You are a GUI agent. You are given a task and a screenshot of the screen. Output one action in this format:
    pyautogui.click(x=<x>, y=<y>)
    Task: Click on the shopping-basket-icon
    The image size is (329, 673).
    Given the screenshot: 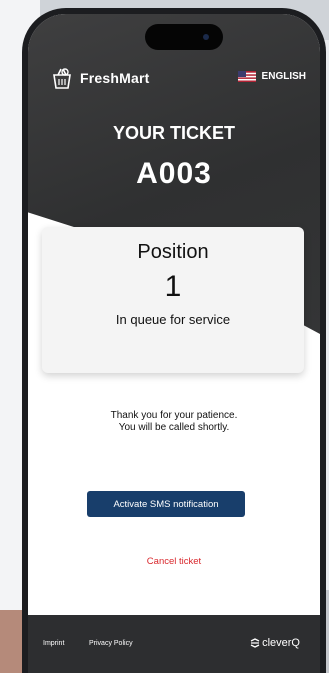 What is the action you would take?
    pyautogui.click(x=62, y=78)
    